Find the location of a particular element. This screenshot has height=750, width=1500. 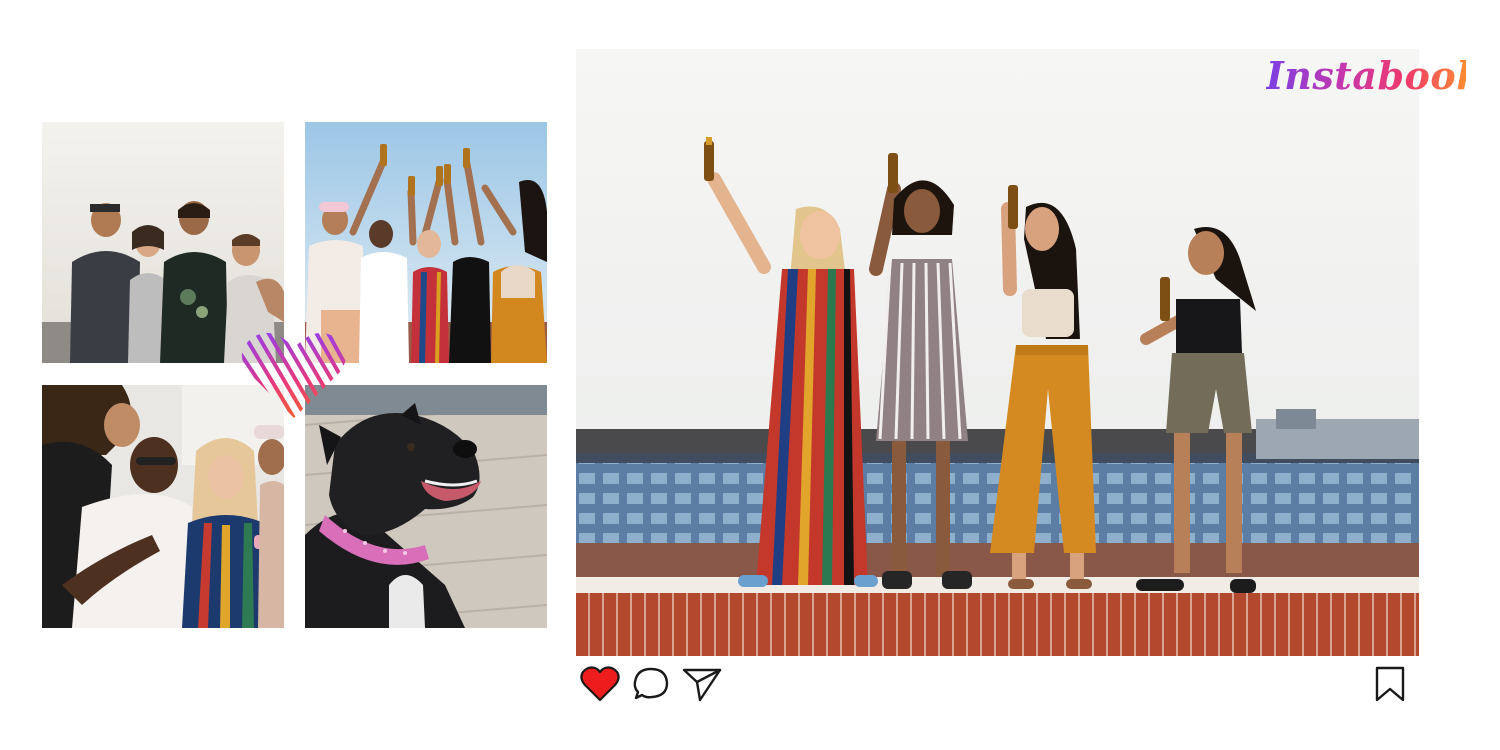

comment-button is located at coordinates (651, 684).